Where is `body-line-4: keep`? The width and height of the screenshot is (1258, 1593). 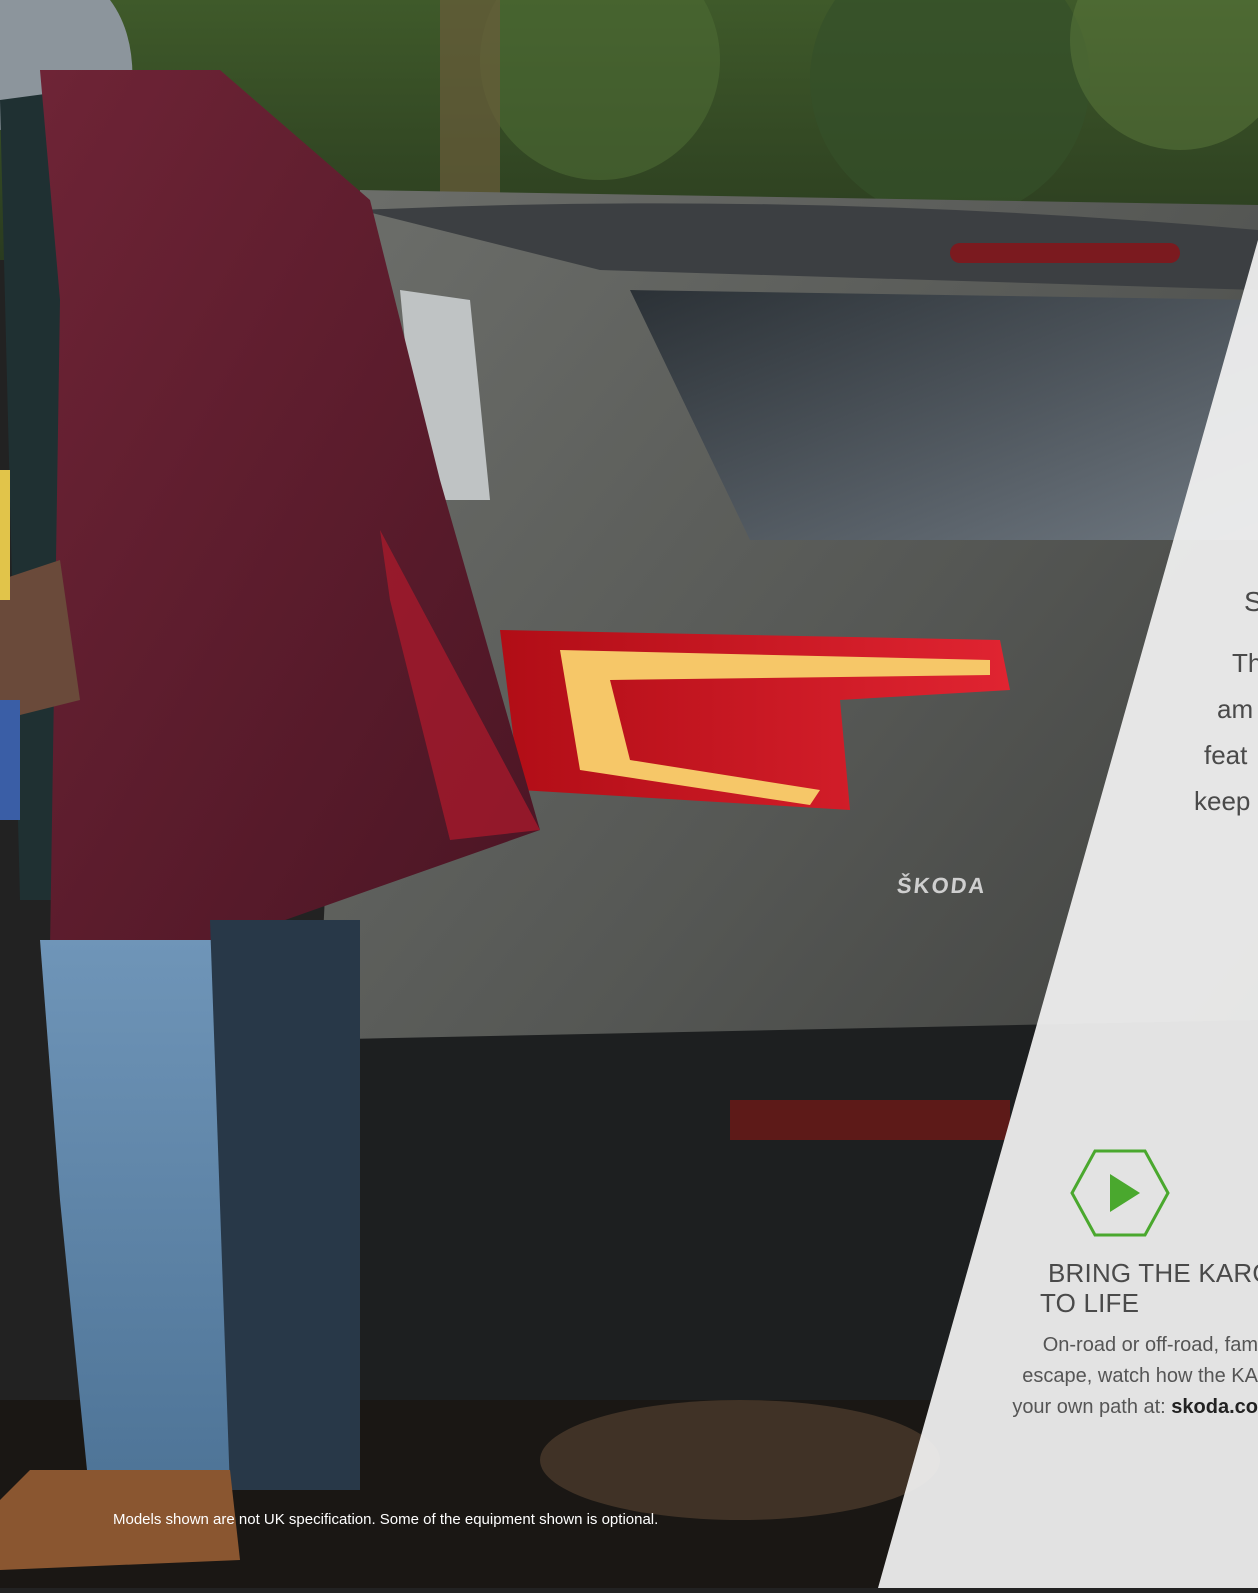 body-line-4: keep is located at coordinates (1222, 801).